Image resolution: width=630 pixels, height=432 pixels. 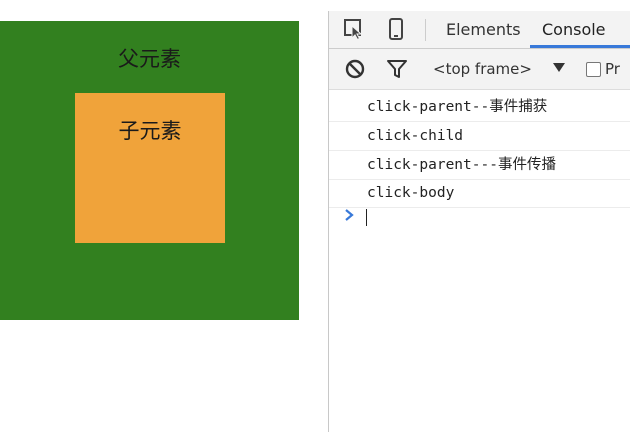 I want to click on device-toolbar-icon, so click(x=396, y=29).